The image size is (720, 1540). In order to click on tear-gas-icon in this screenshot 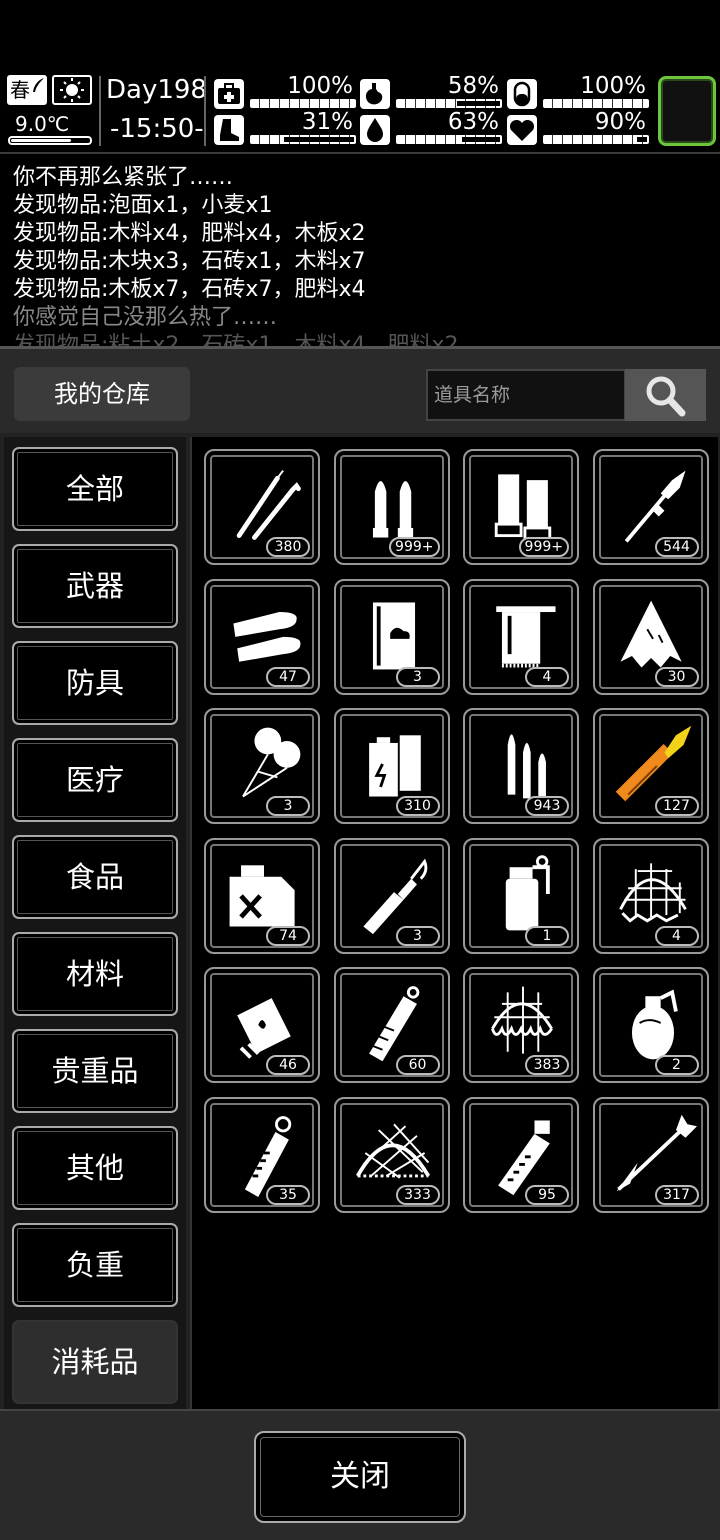, I will do `click(393, 1024)`.